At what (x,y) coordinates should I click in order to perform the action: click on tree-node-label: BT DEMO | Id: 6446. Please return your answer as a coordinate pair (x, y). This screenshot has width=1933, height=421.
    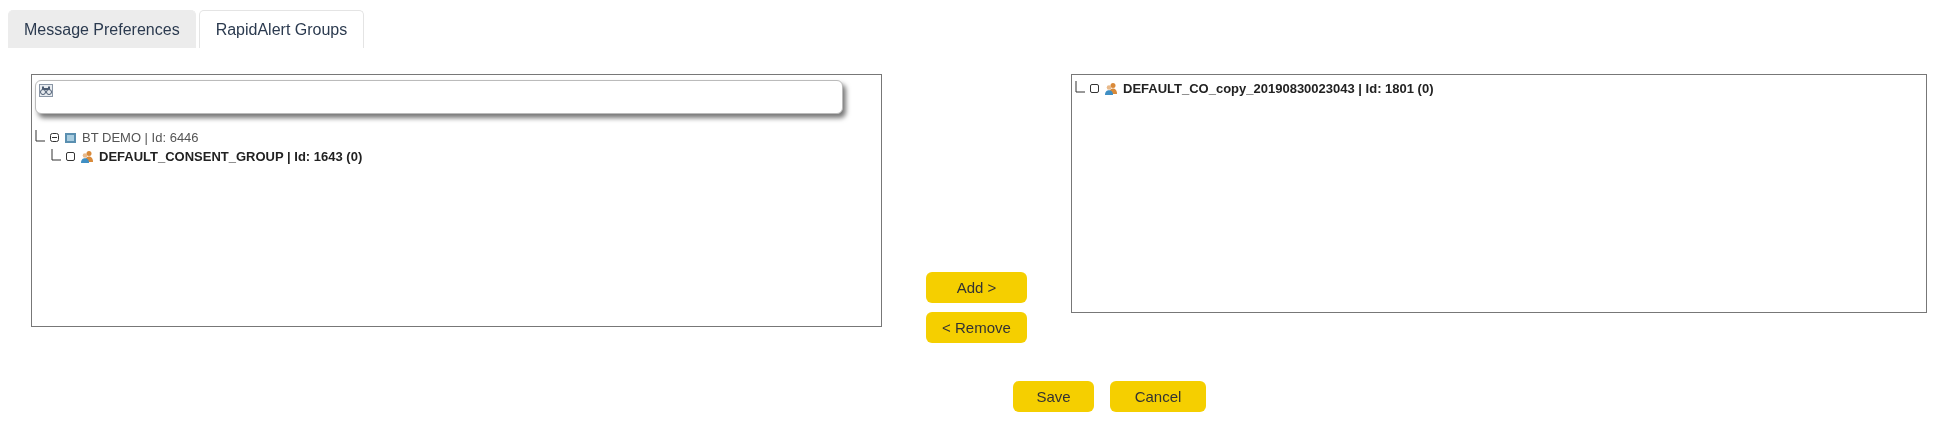
    Looking at the image, I should click on (140, 137).